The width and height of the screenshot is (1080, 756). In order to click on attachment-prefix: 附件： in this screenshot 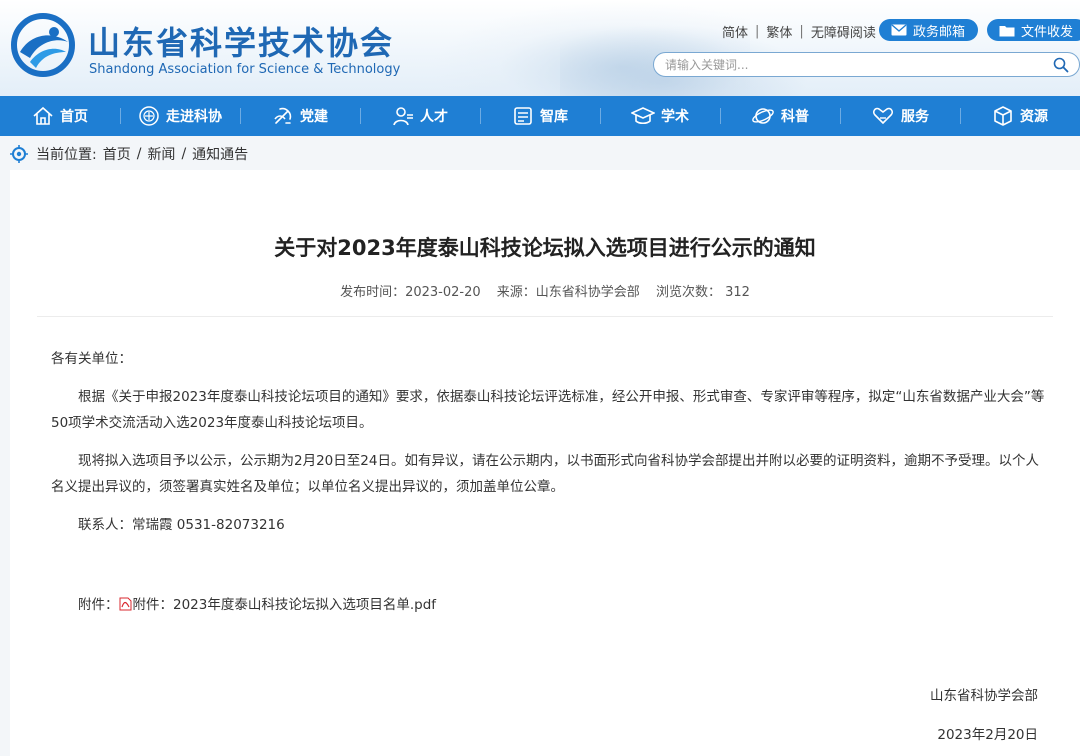, I will do `click(98, 605)`.